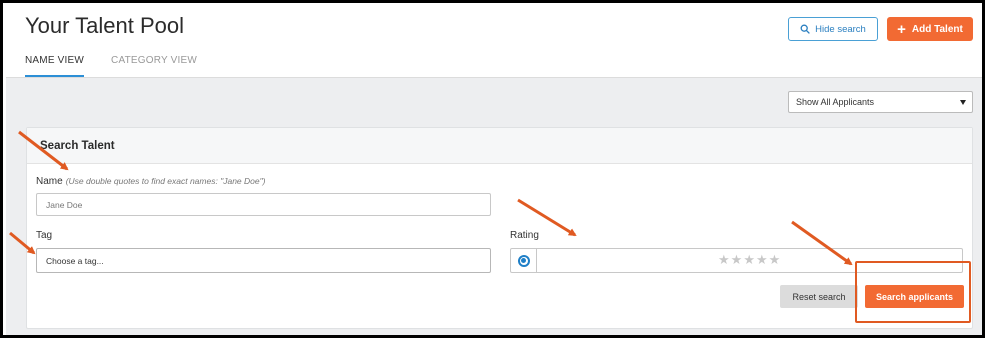  Describe the element at coordinates (524, 235) in the screenshot. I see `rating-label: Rating` at that location.